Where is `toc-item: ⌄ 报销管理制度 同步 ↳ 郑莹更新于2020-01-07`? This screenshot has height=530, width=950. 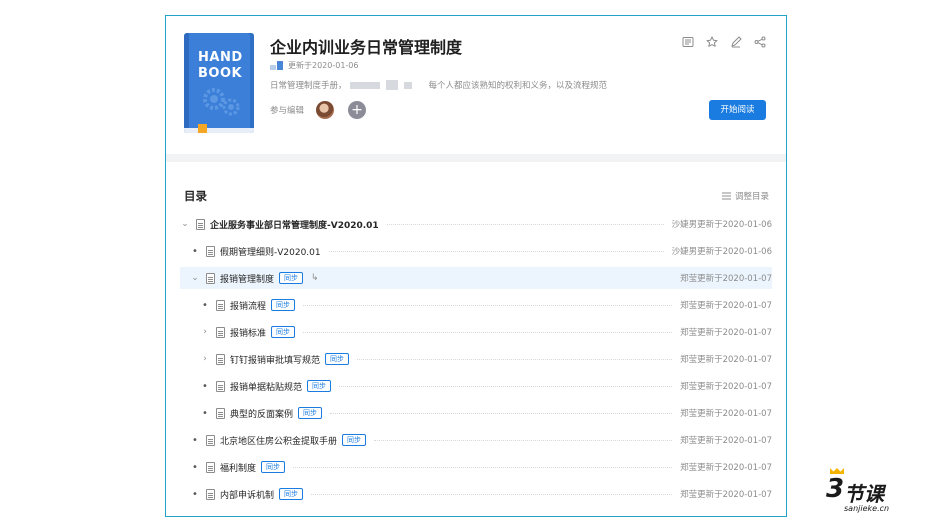
toc-item: ⌄ 报销管理制度 同步 ↳ 郑莹更新于2020-01-07 is located at coordinates (476, 278).